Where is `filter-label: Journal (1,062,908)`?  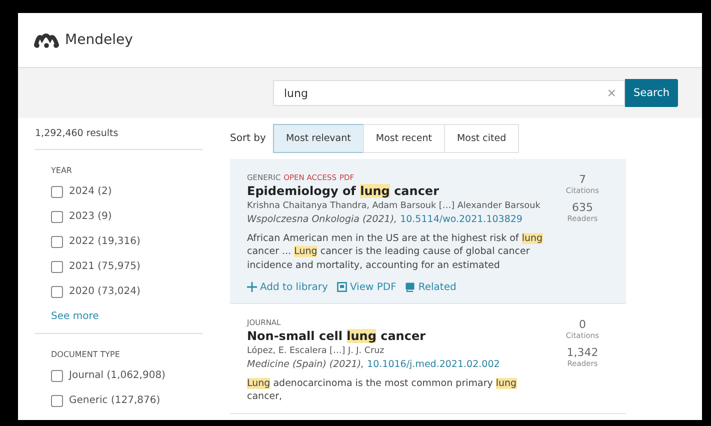 filter-label: Journal (1,062,908) is located at coordinates (117, 375).